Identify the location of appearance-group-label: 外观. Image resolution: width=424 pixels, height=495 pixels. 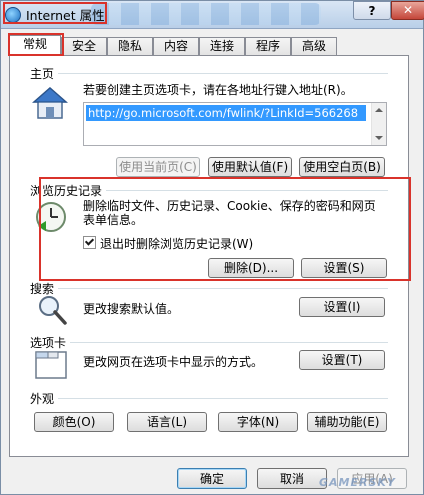
(44, 398).